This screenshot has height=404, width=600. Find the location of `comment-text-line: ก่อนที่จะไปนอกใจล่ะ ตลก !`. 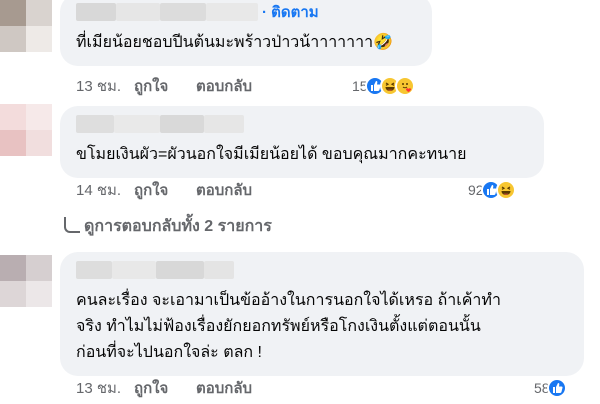

comment-text-line: ก่อนที่จะไปนอกใจล่ะ ตลก ! is located at coordinates (169, 352).